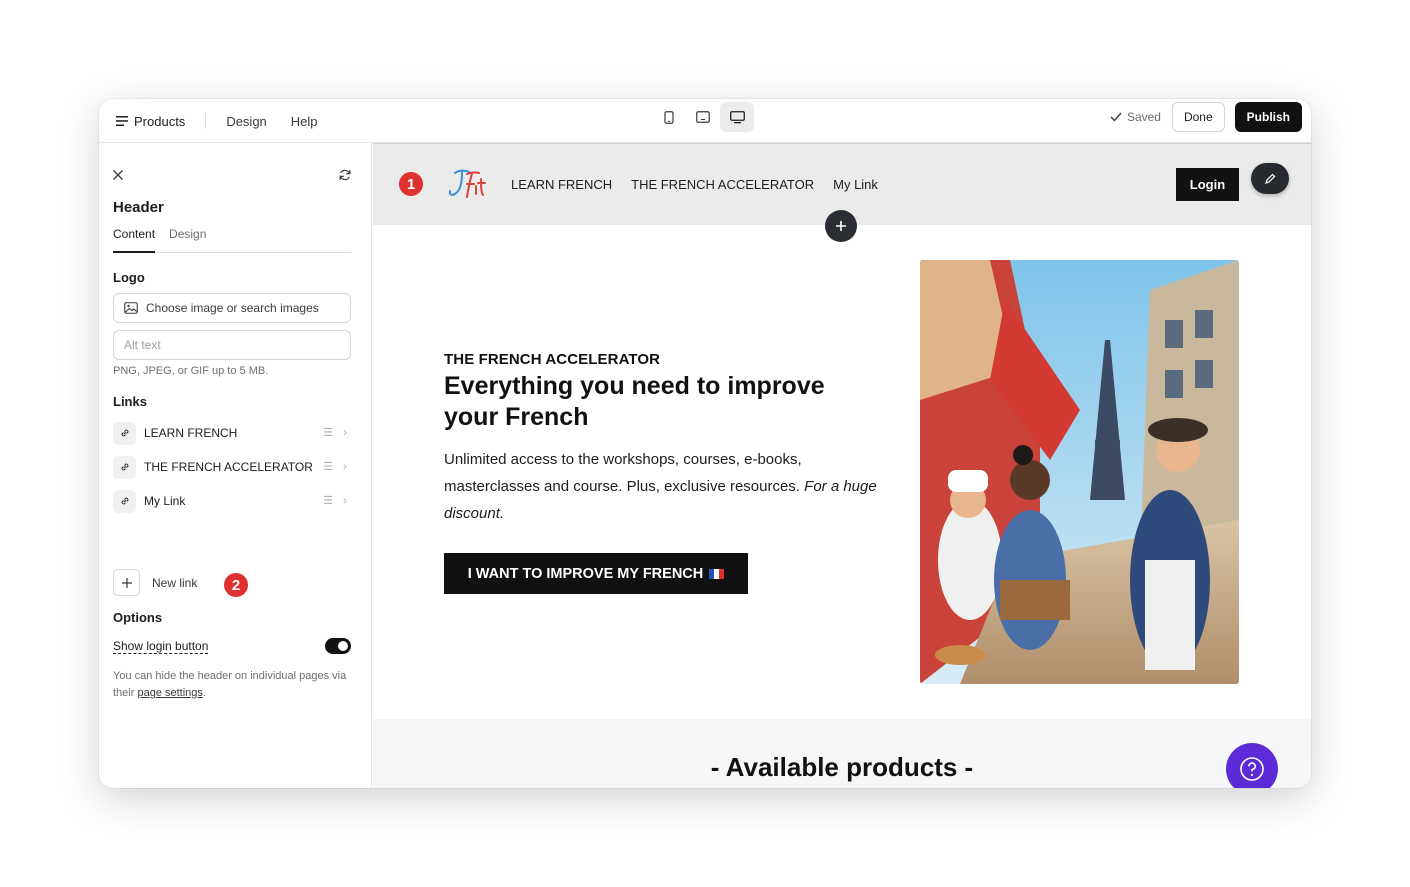 This screenshot has height=887, width=1410. What do you see at coordinates (232, 501) in the screenshot?
I see `link-item-my-link: My Link ☰ ›` at bounding box center [232, 501].